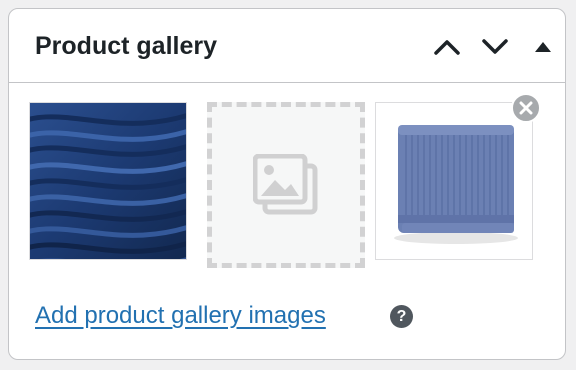 This screenshot has width=576, height=370. I want to click on image-placeholder-icon, so click(285, 184).